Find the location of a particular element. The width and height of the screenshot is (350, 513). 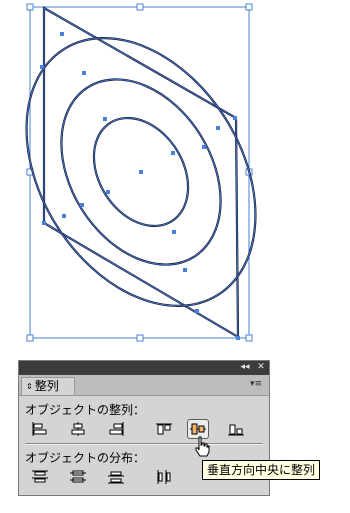

horizontal-align-center-button is located at coordinates (78, 429).